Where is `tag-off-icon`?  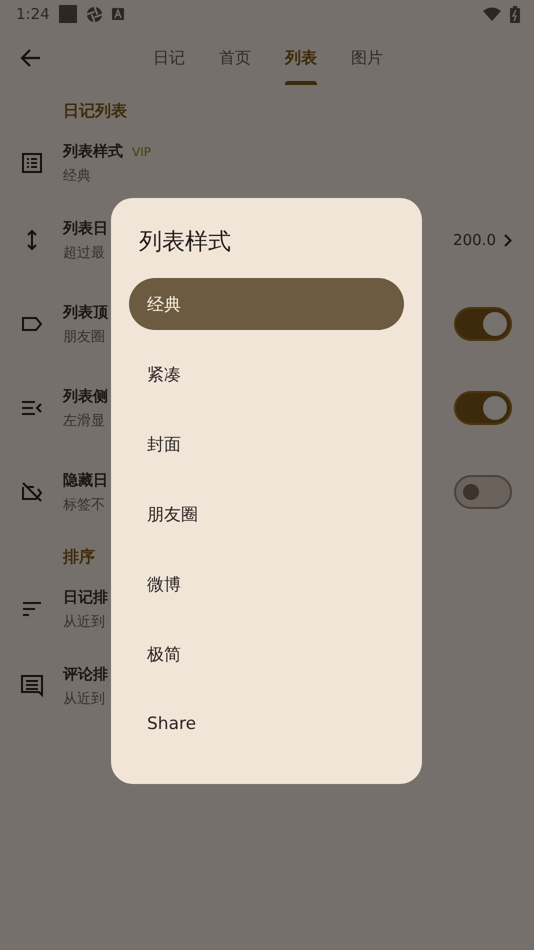
tag-off-icon is located at coordinates (31, 492).